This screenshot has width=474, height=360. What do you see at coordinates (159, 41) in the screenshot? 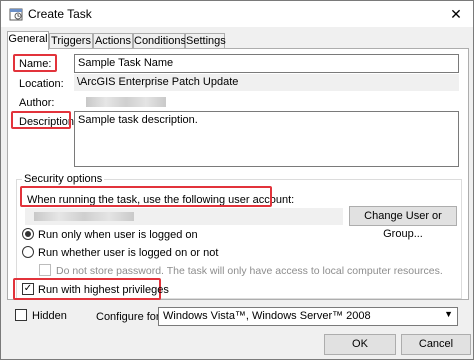
I see `tab-conditions: Conditions` at bounding box center [159, 41].